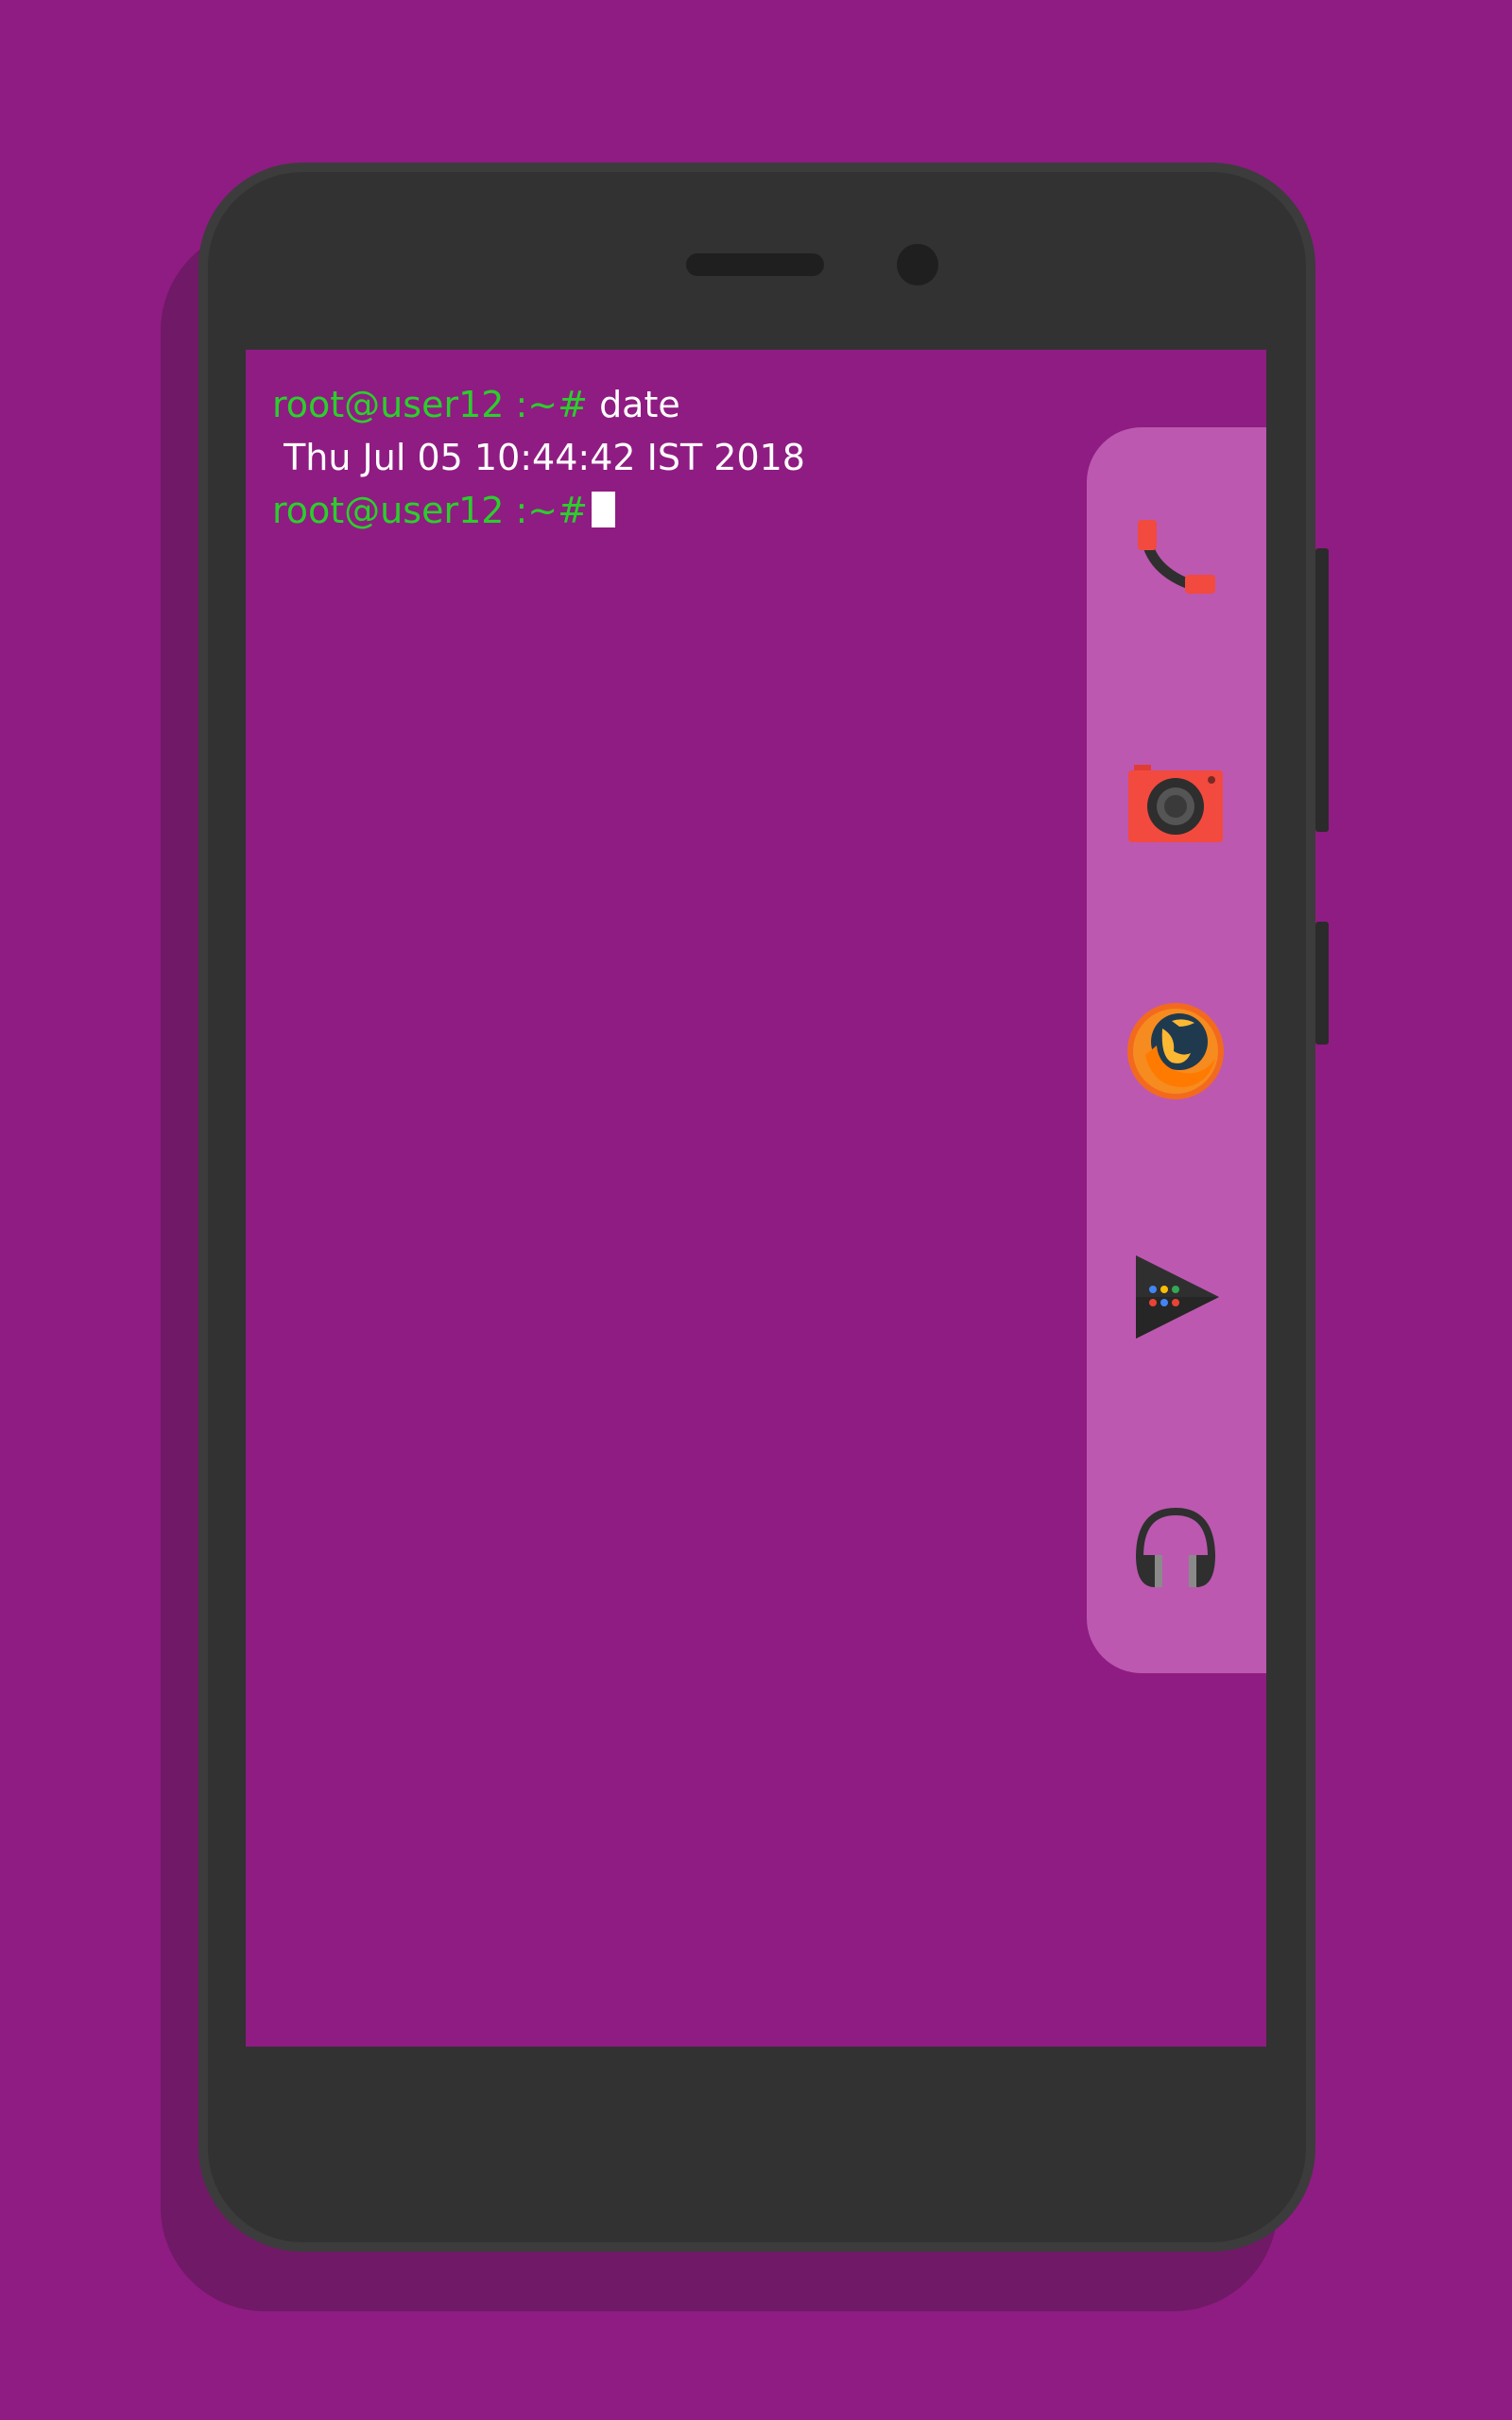 The height and width of the screenshot is (2420, 1512). I want to click on firefox-app-button, so click(1175, 1051).